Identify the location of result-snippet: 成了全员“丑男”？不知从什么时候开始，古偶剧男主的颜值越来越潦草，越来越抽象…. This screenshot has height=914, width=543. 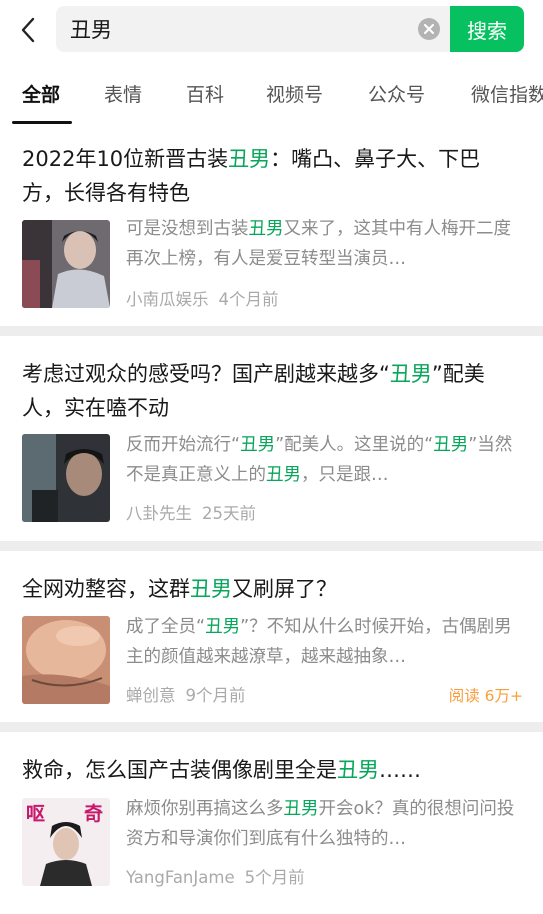
(319, 642).